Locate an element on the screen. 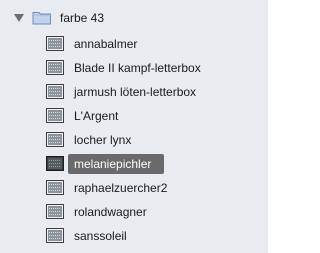 The height and width of the screenshot is (253, 320). sequence-item-melaniepichler: melaniepichler is located at coordinates (134, 164).